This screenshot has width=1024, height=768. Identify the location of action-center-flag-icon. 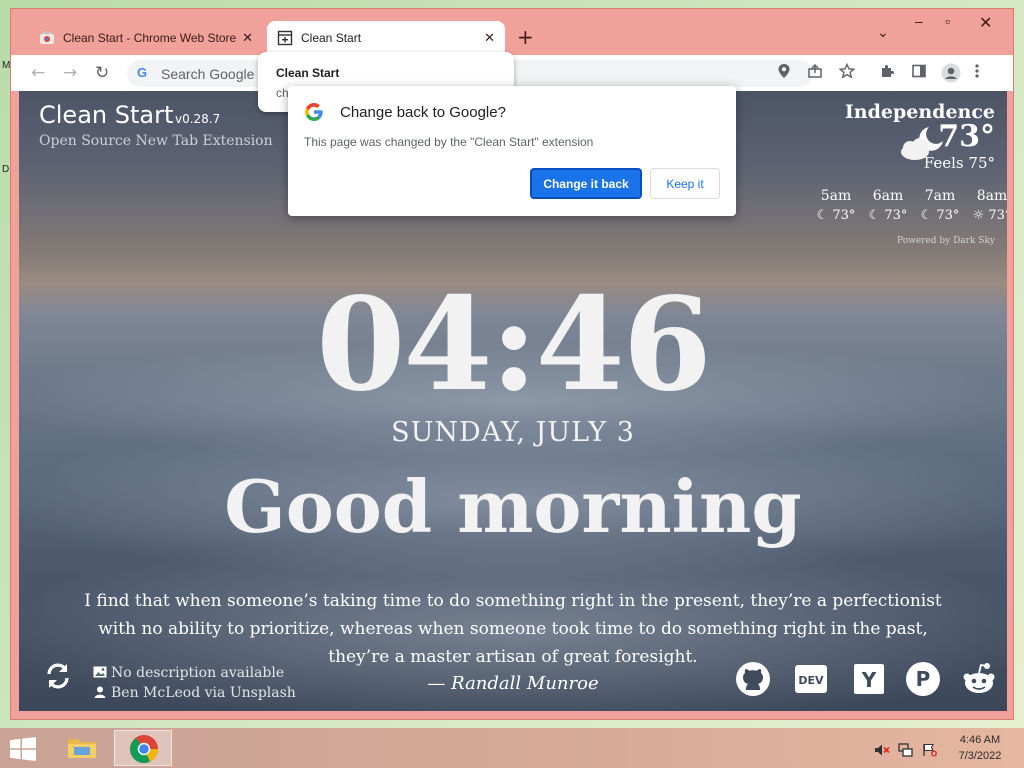
(930, 749).